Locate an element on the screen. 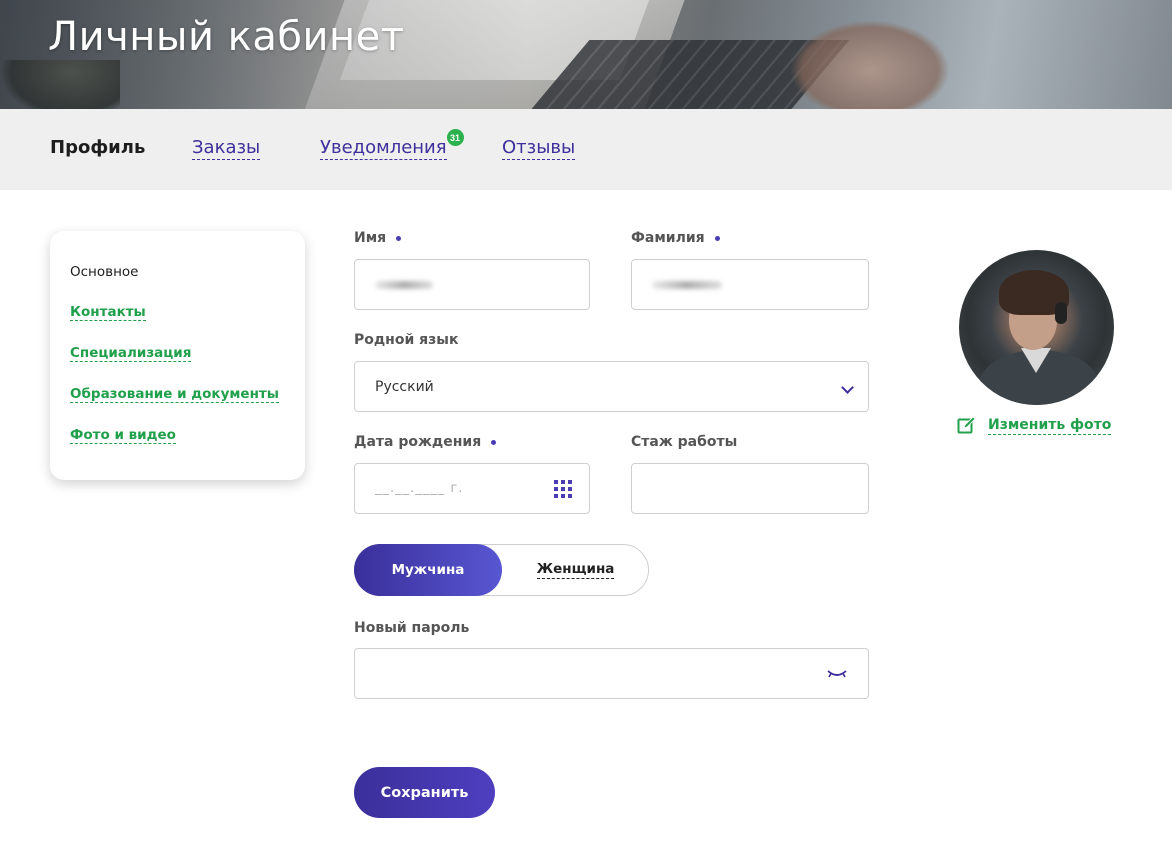 Image resolution: width=1172 pixels, height=862 pixels. eye-closed-icon is located at coordinates (837, 674).